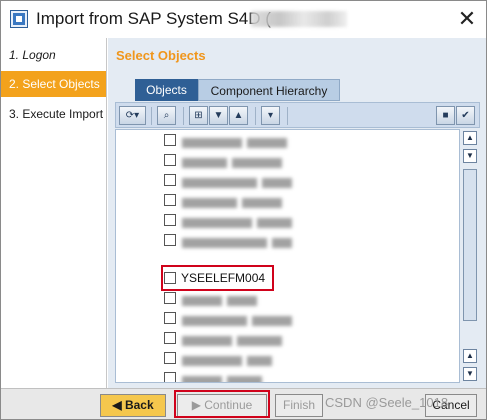  What do you see at coordinates (470, 245) in the screenshot?
I see `scroll-thumb` at bounding box center [470, 245].